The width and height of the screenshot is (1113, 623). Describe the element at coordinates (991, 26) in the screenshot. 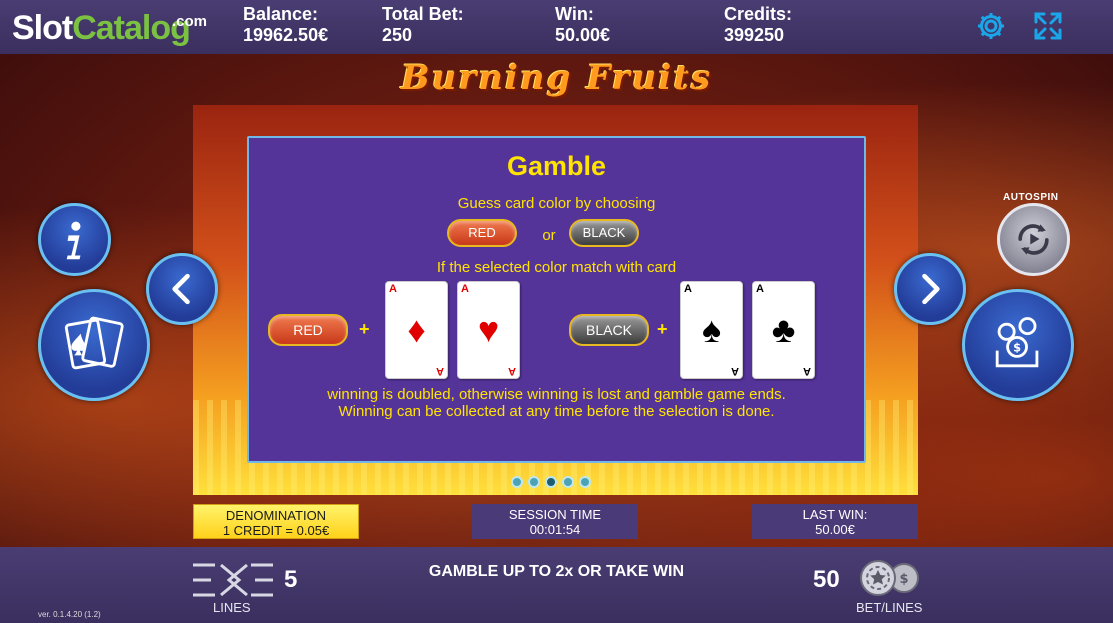

I see `gear-icon` at that location.